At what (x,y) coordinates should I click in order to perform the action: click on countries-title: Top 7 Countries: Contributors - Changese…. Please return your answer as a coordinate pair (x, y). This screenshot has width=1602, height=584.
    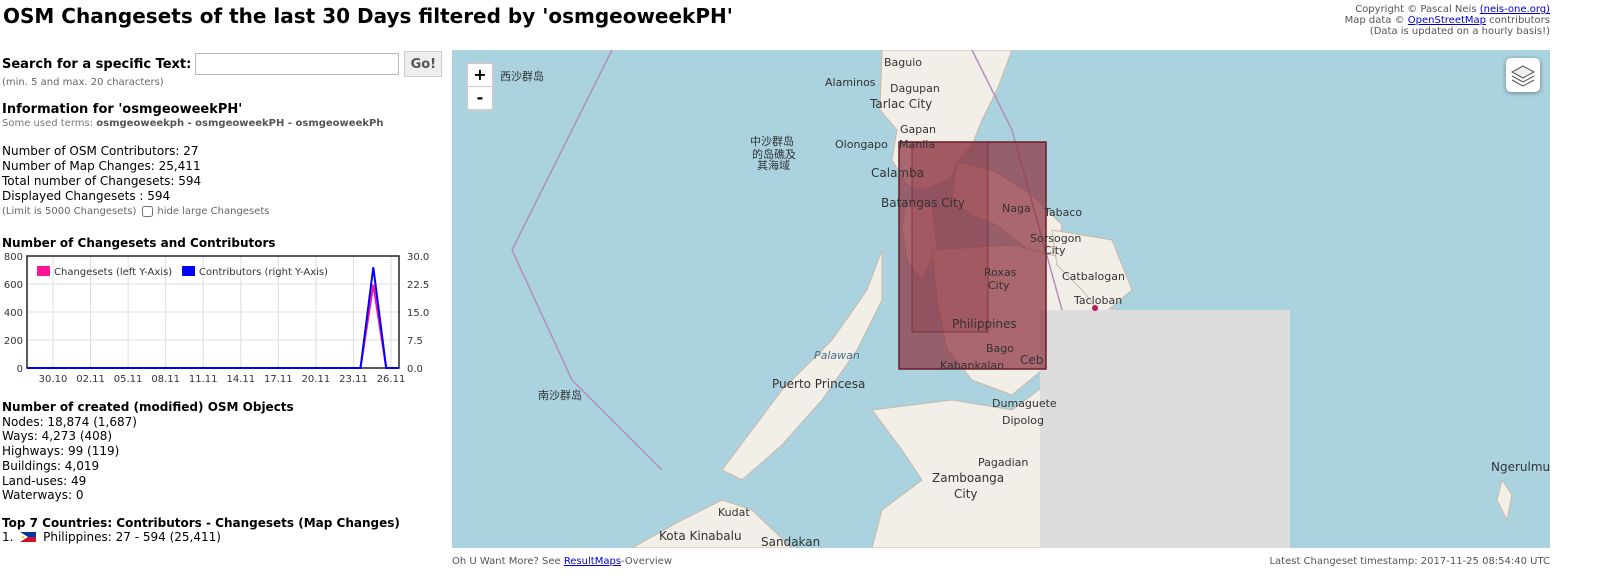
    Looking at the image, I should click on (201, 523).